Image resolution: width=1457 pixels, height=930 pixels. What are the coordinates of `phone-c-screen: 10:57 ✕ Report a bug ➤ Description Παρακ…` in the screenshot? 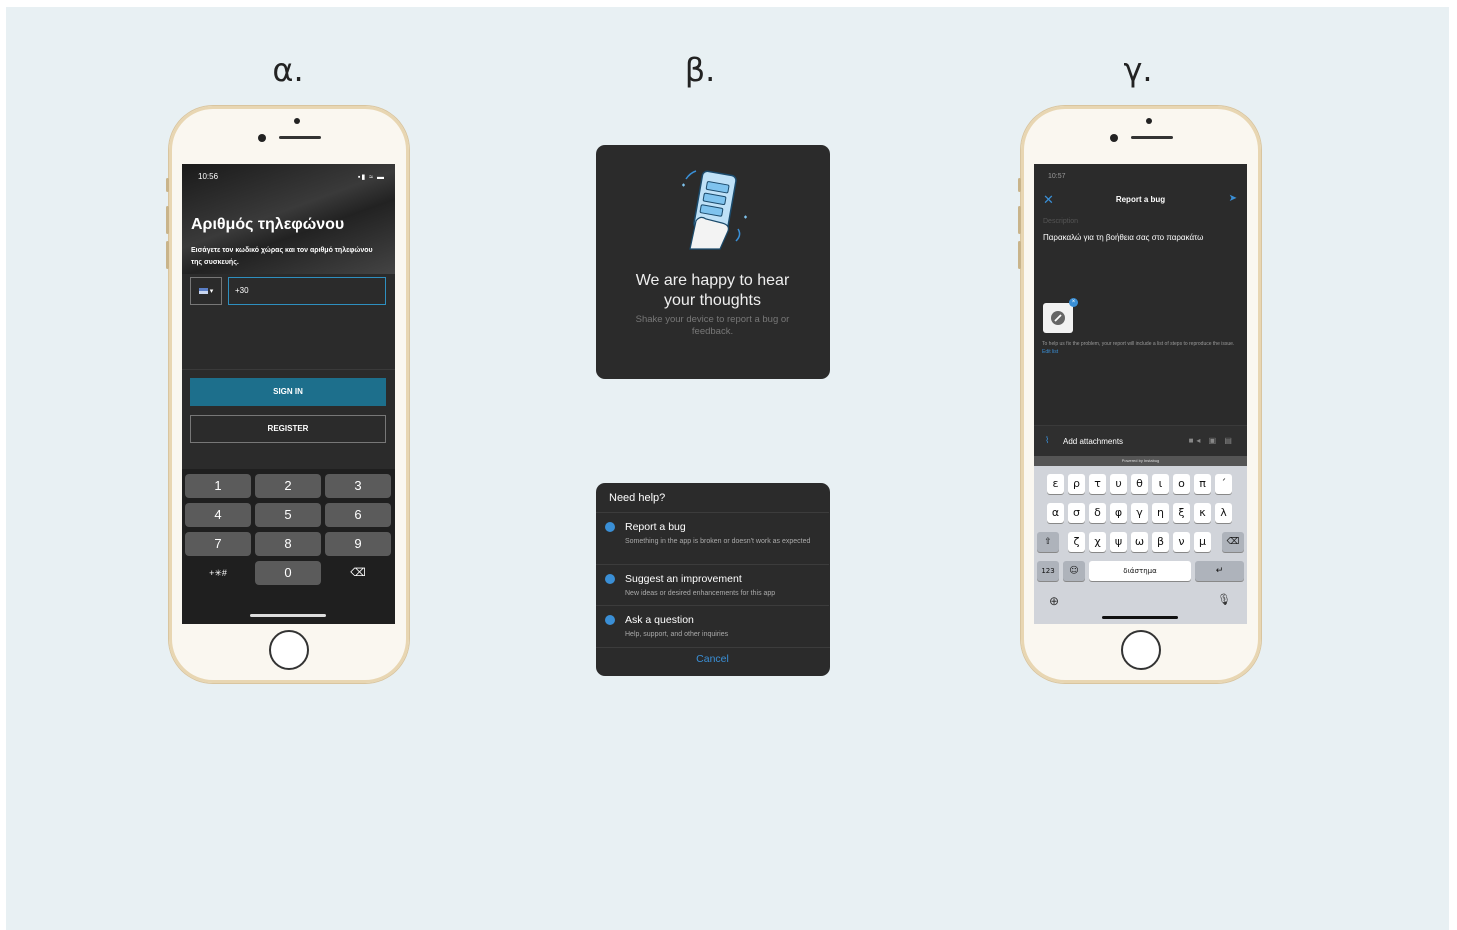 It's located at (1140, 394).